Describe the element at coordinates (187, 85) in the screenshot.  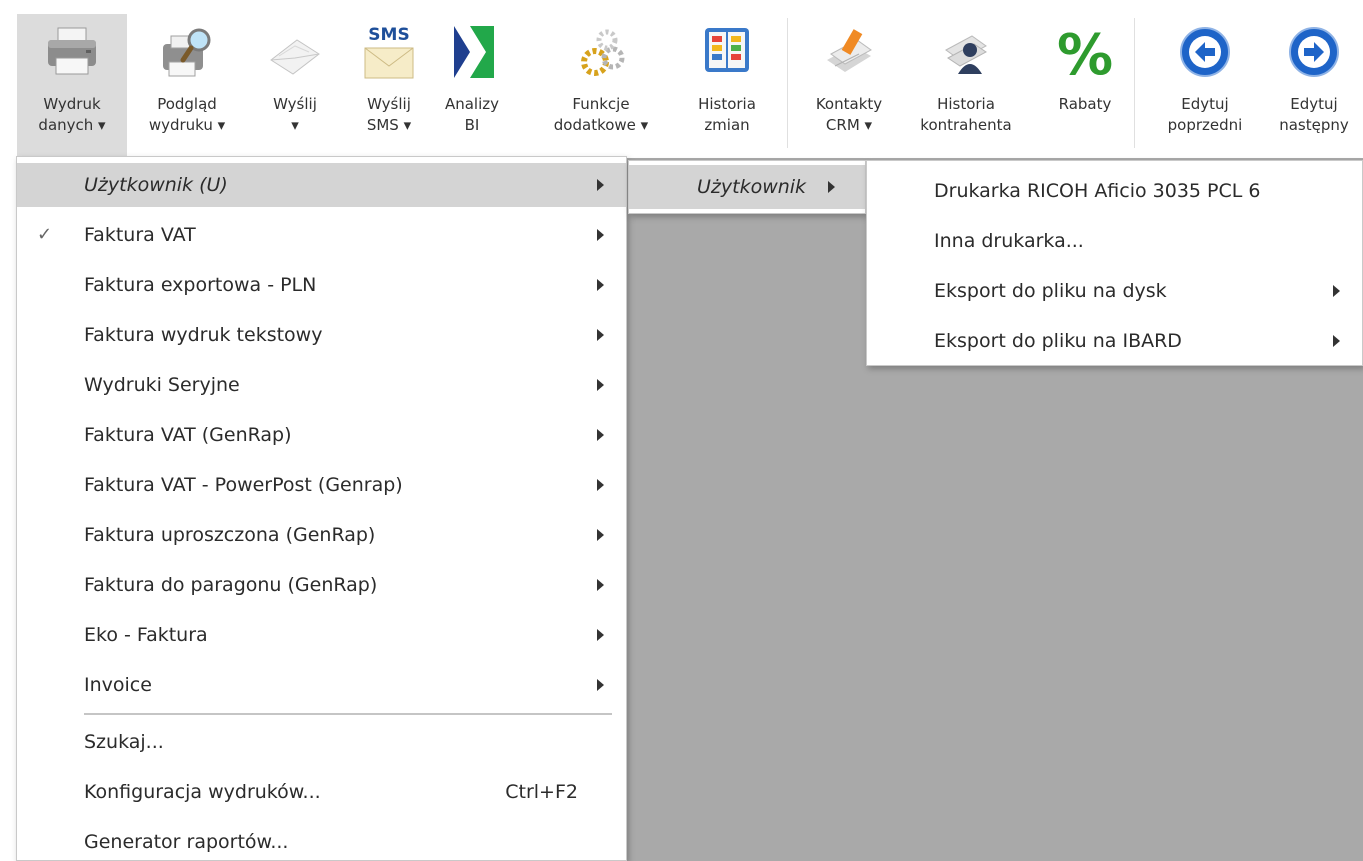
I see `print-preview-button: Podgląd wydruku ▾` at that location.